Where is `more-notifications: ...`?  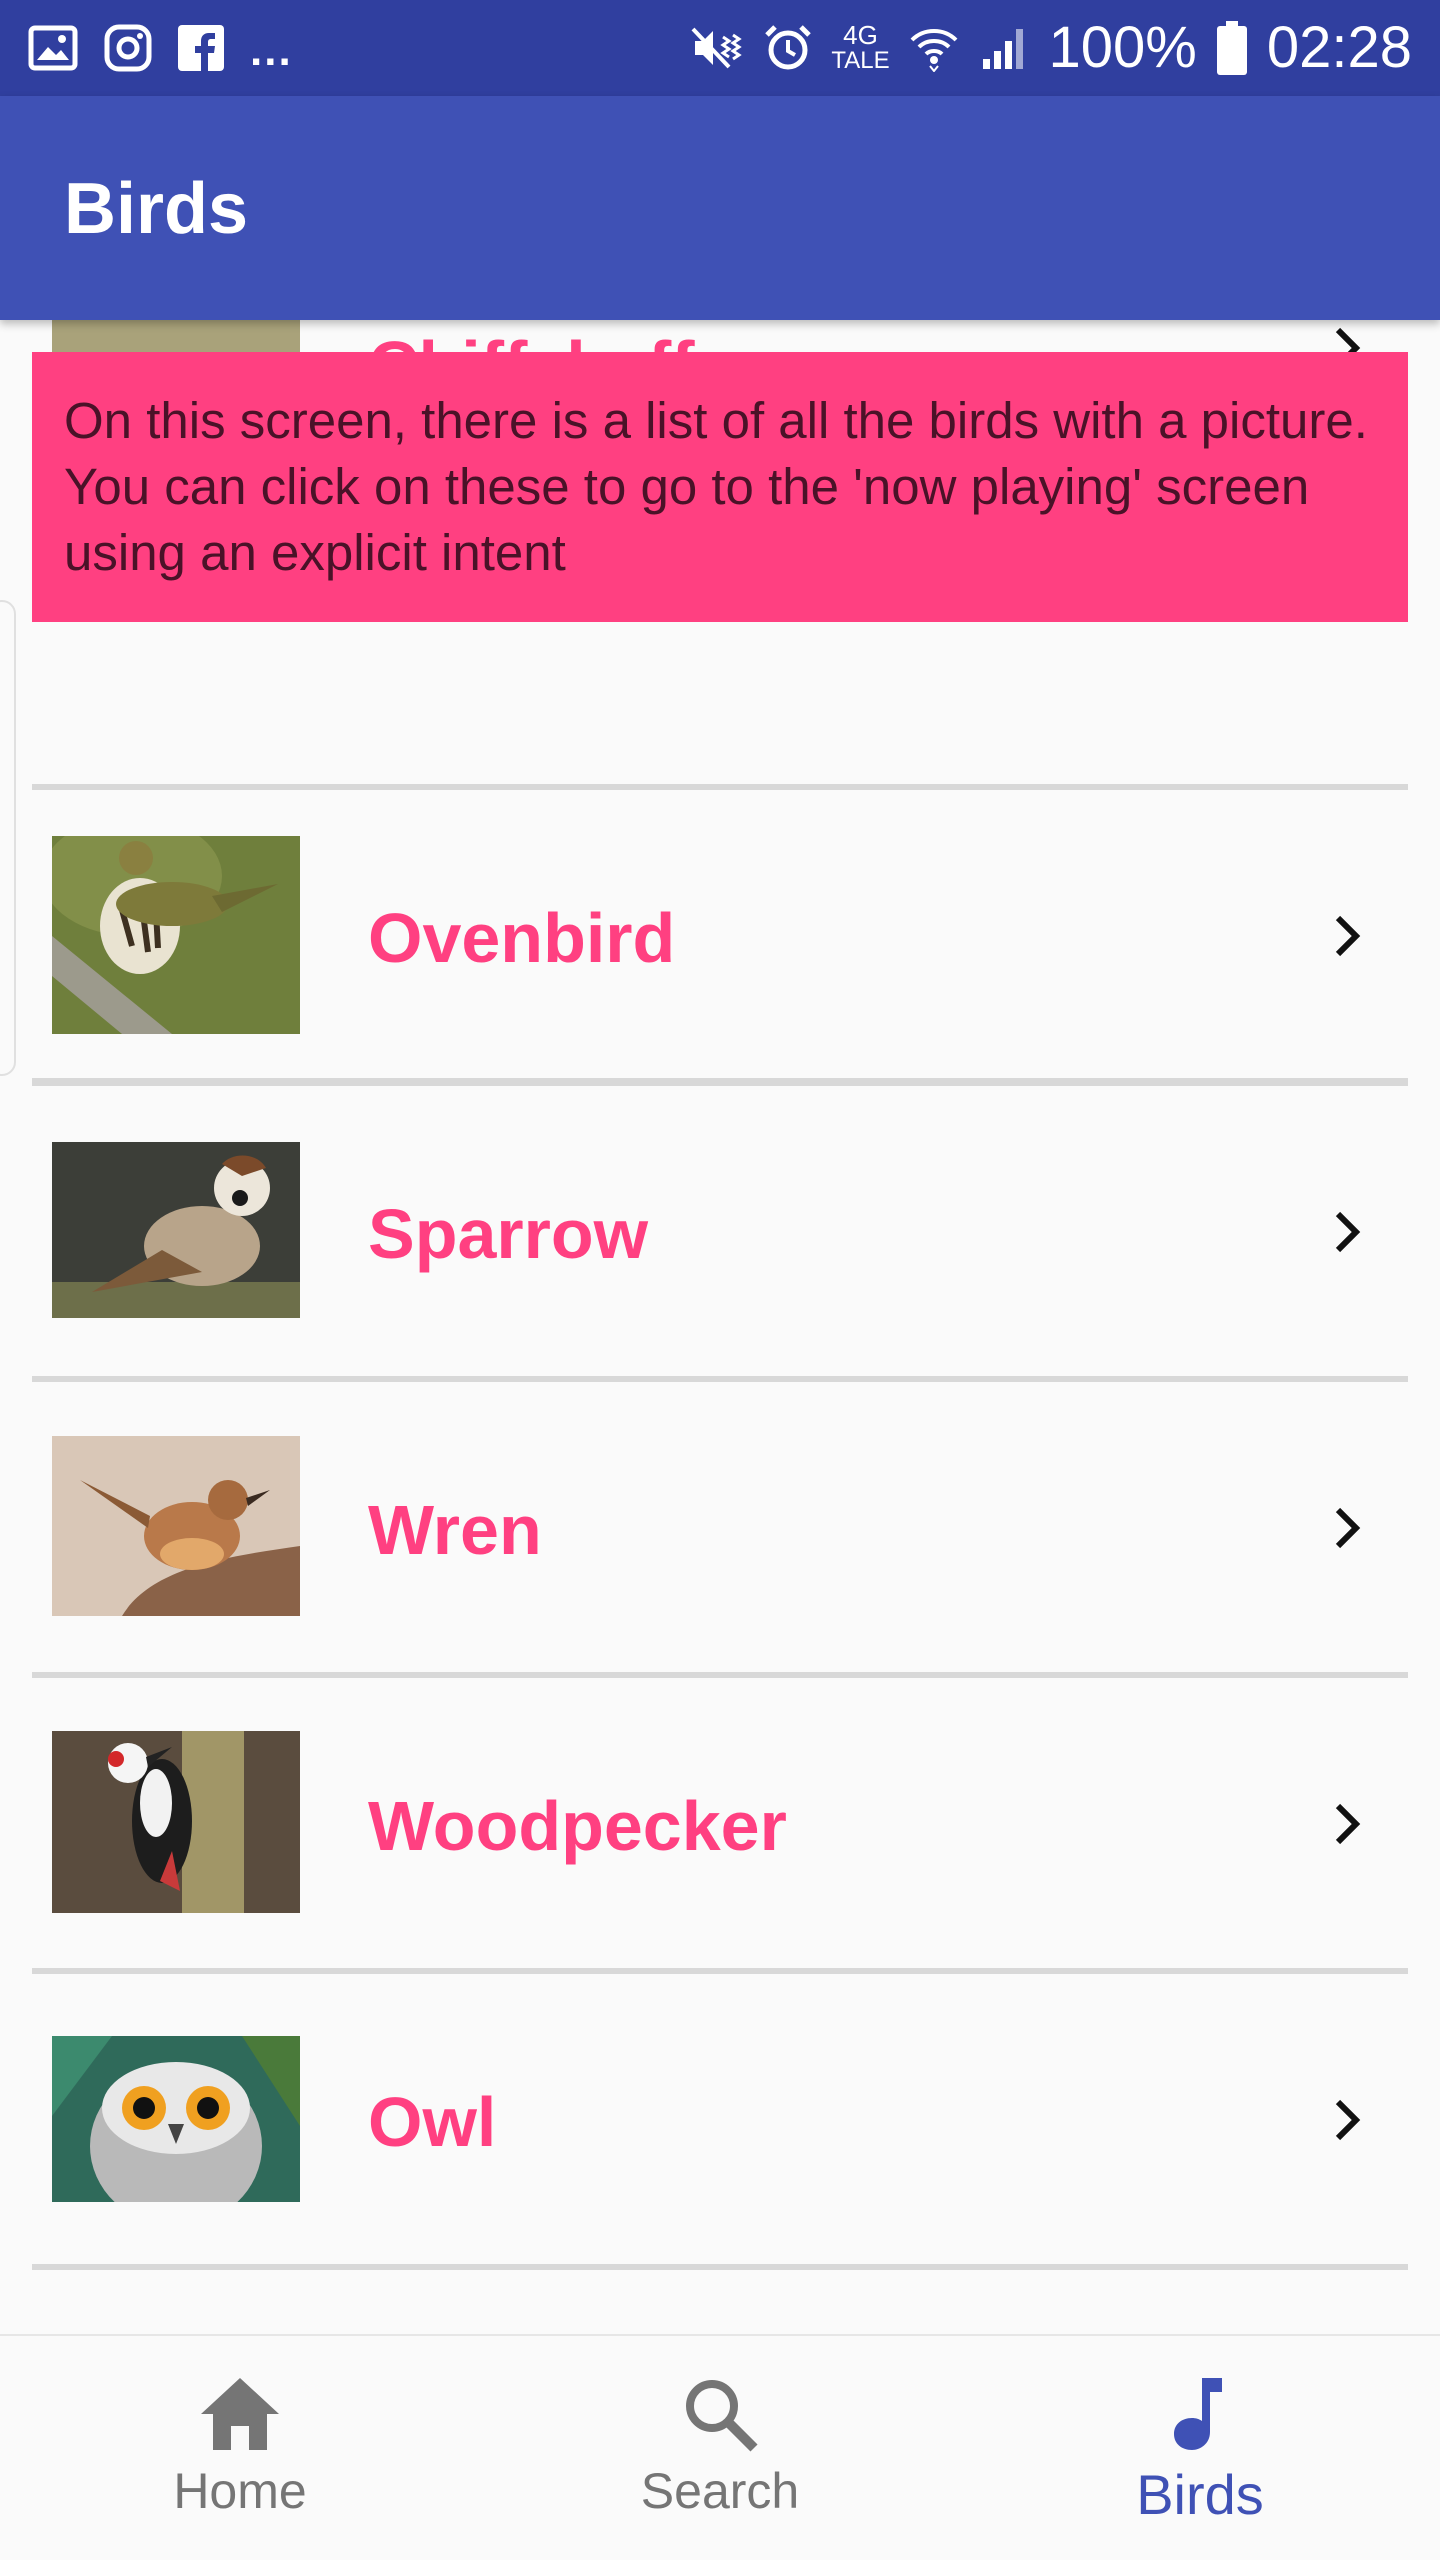
more-notifications: ... is located at coordinates (271, 50).